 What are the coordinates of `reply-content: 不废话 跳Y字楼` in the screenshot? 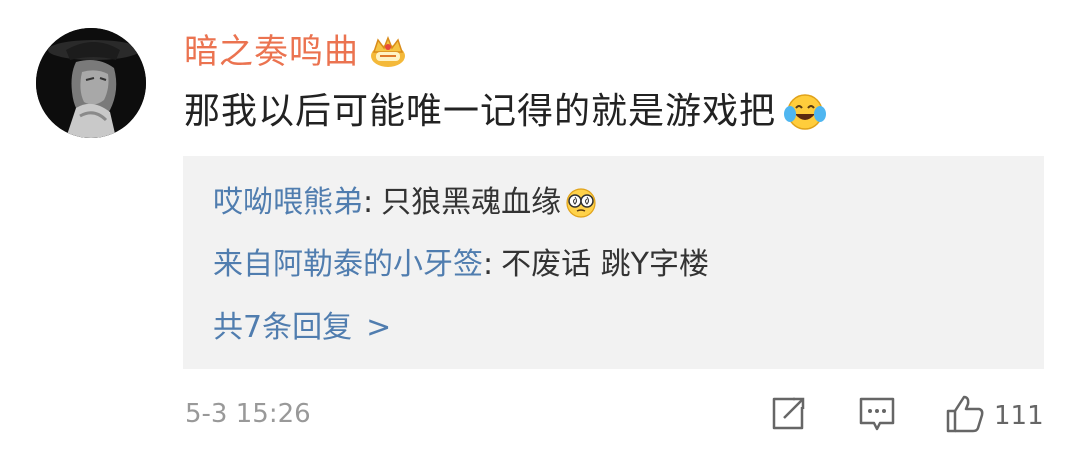 It's located at (605, 264).